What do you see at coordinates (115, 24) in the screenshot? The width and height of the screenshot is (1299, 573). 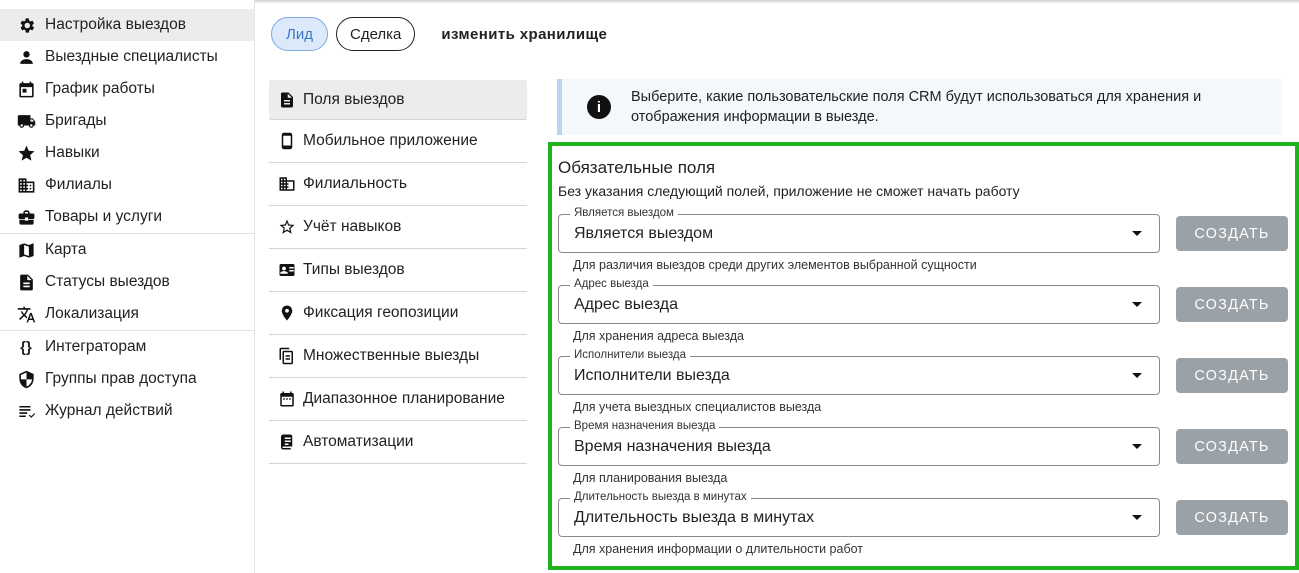 I see `sidebar-item-label: Настройка выездов` at bounding box center [115, 24].